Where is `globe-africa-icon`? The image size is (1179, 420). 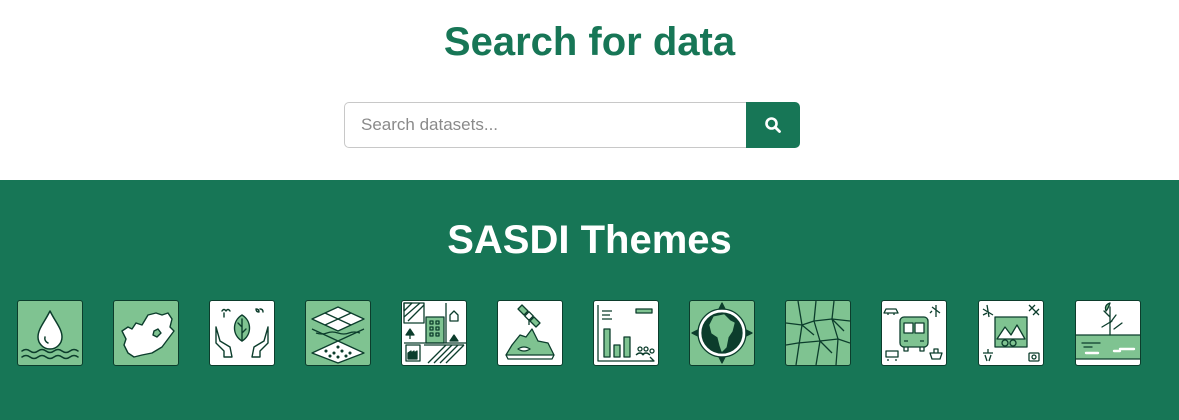 globe-africa-icon is located at coordinates (722, 333).